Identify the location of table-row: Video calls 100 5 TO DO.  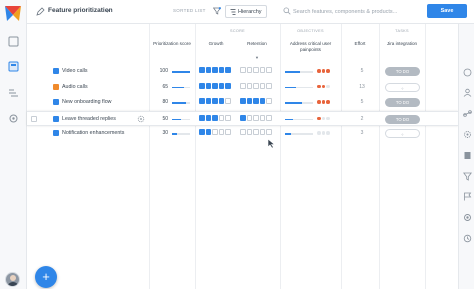
(242, 71).